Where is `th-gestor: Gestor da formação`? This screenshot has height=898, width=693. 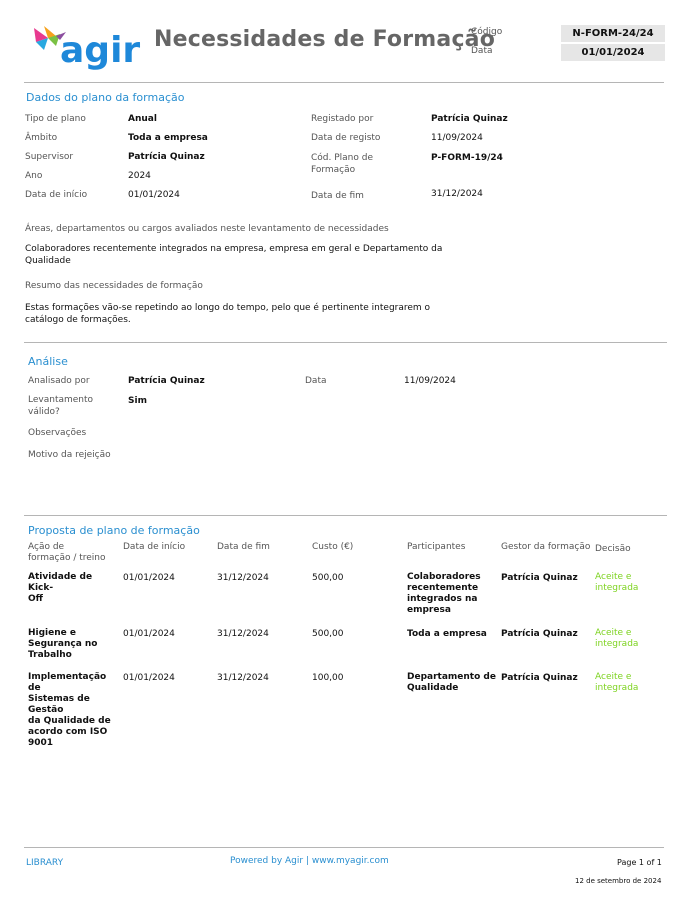 th-gestor: Gestor da formação is located at coordinates (546, 547).